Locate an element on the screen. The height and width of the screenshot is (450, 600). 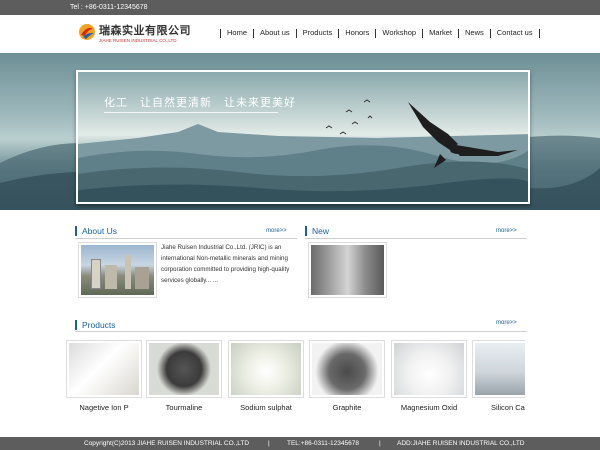
product-card: Sodium sulphat is located at coordinates (266, 376).